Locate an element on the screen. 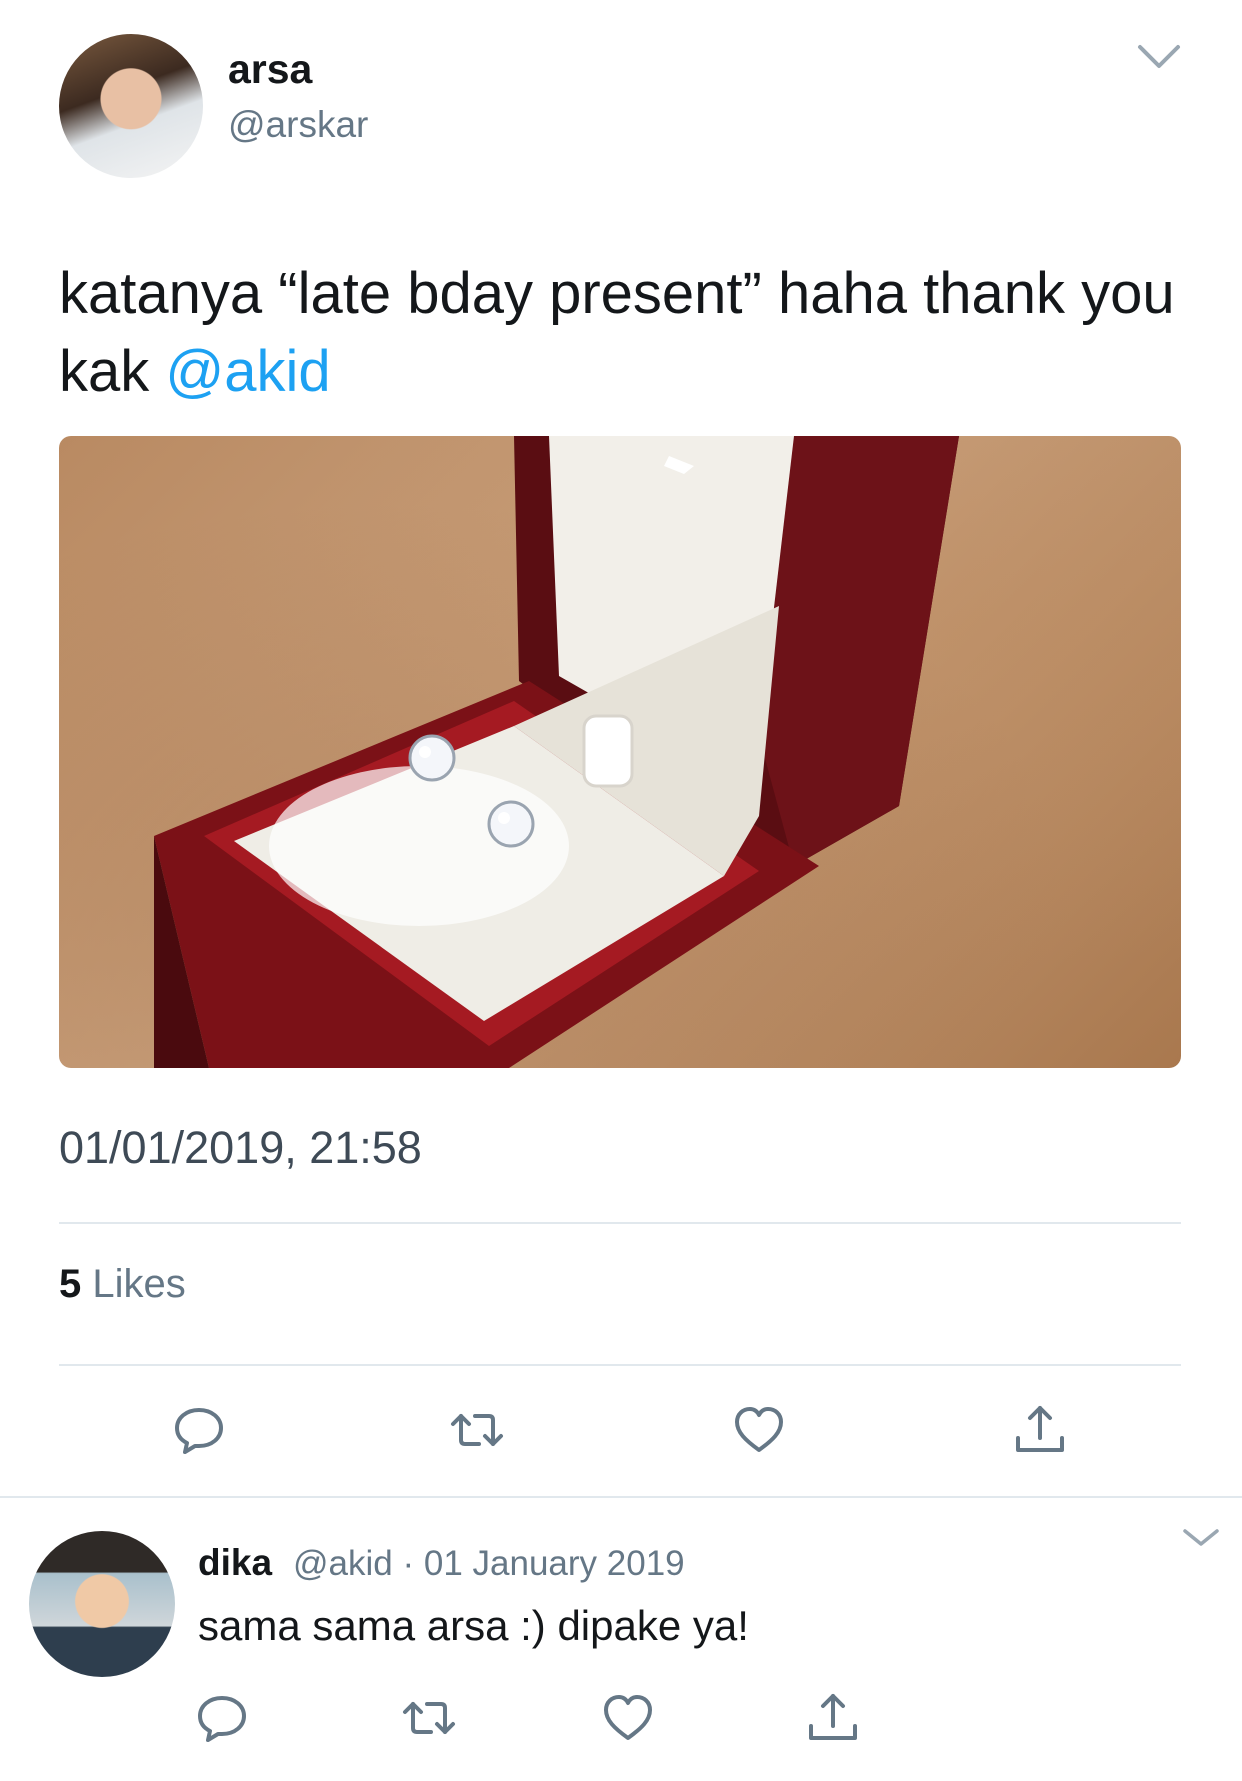 The height and width of the screenshot is (1781, 1242). reply-text: sama sama arsa :) dipake ya! is located at coordinates (473, 1625).